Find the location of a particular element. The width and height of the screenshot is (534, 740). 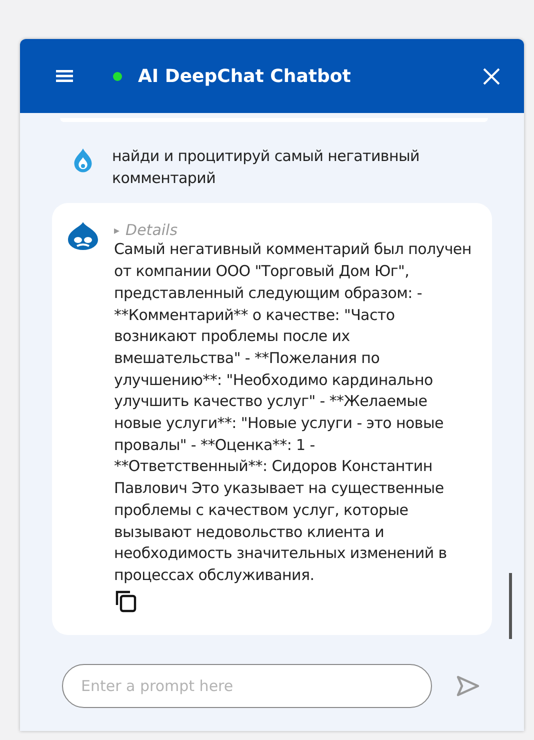

copy-icon is located at coordinates (126, 600).